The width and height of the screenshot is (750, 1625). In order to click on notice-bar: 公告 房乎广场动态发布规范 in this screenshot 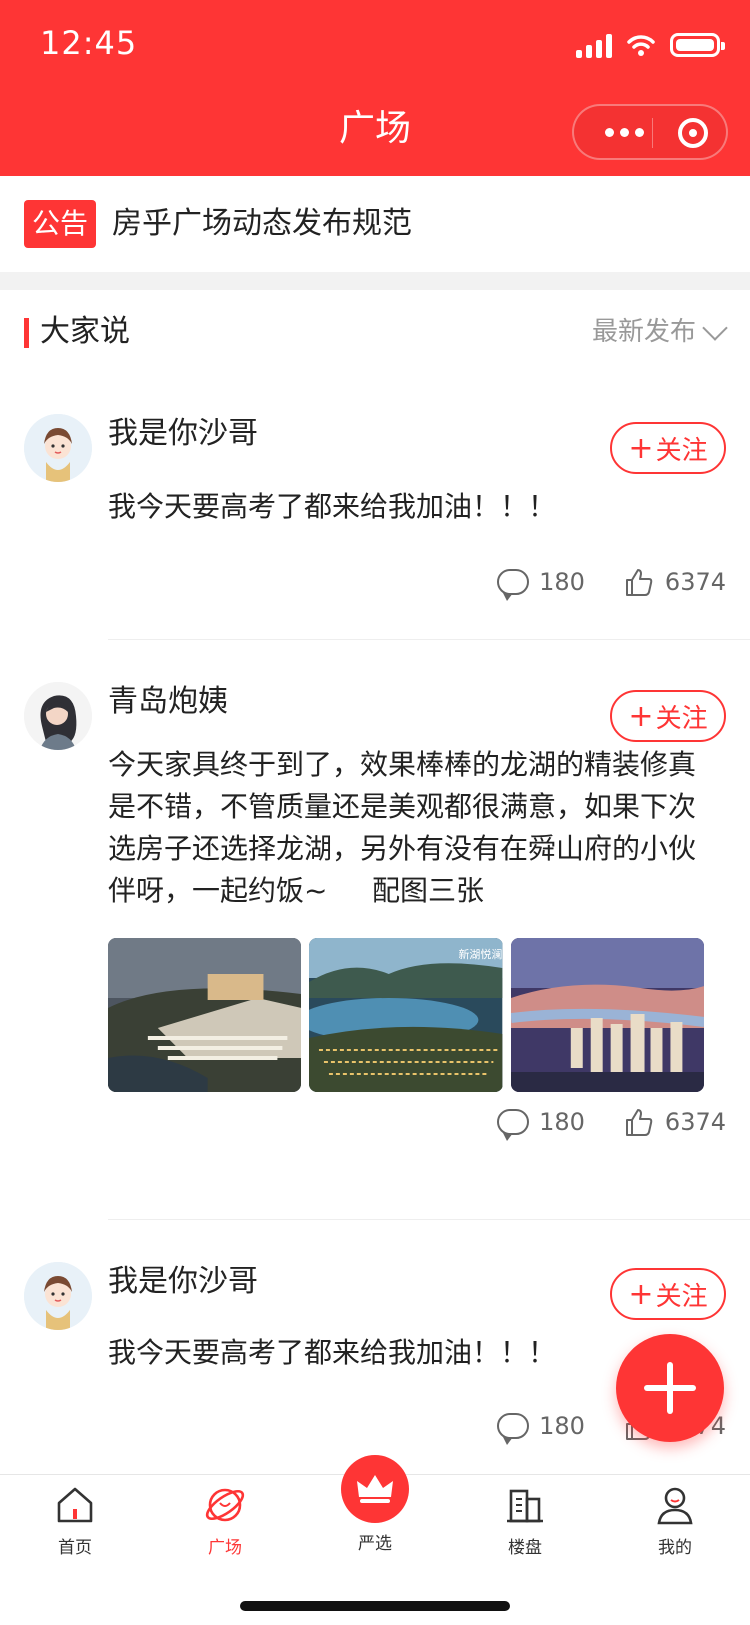, I will do `click(375, 224)`.